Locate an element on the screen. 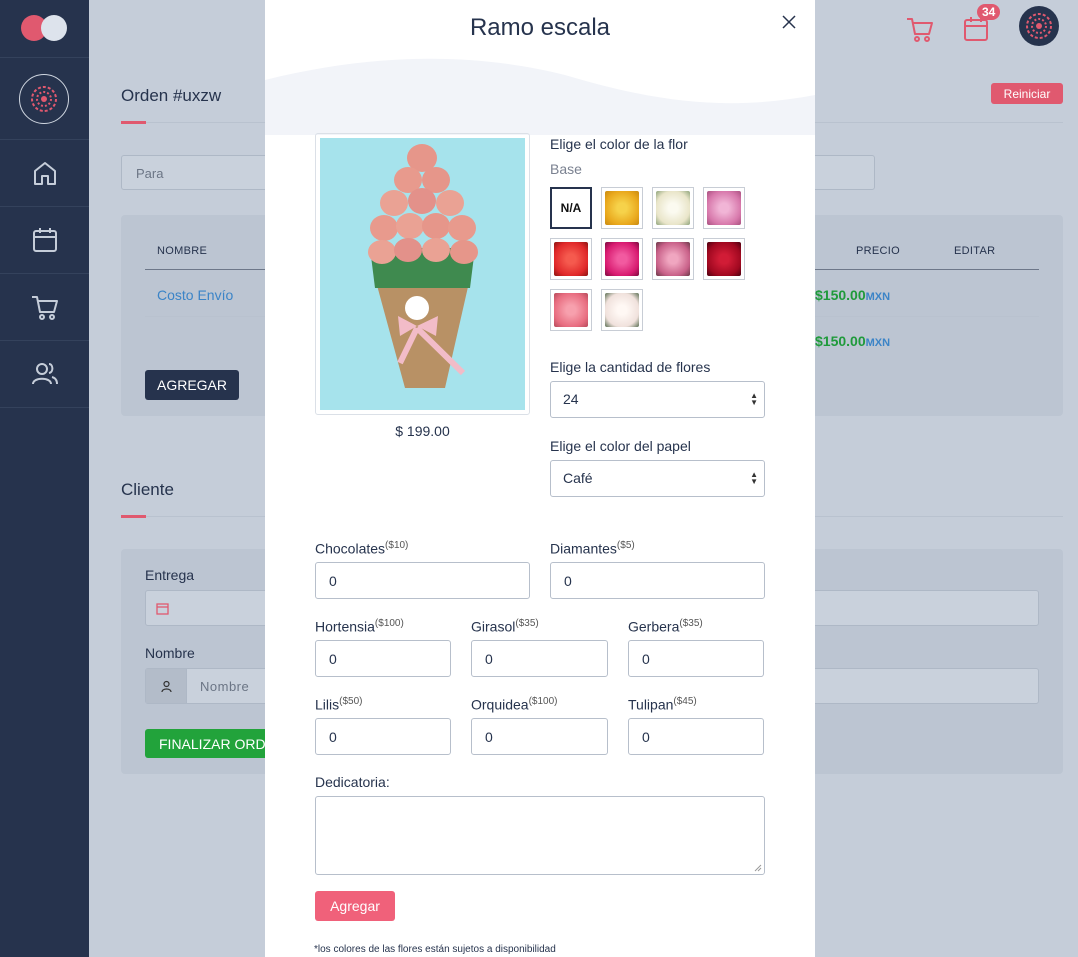 This screenshot has height=957, width=1078. girasol-label: Girasol($35) is located at coordinates (505, 626).